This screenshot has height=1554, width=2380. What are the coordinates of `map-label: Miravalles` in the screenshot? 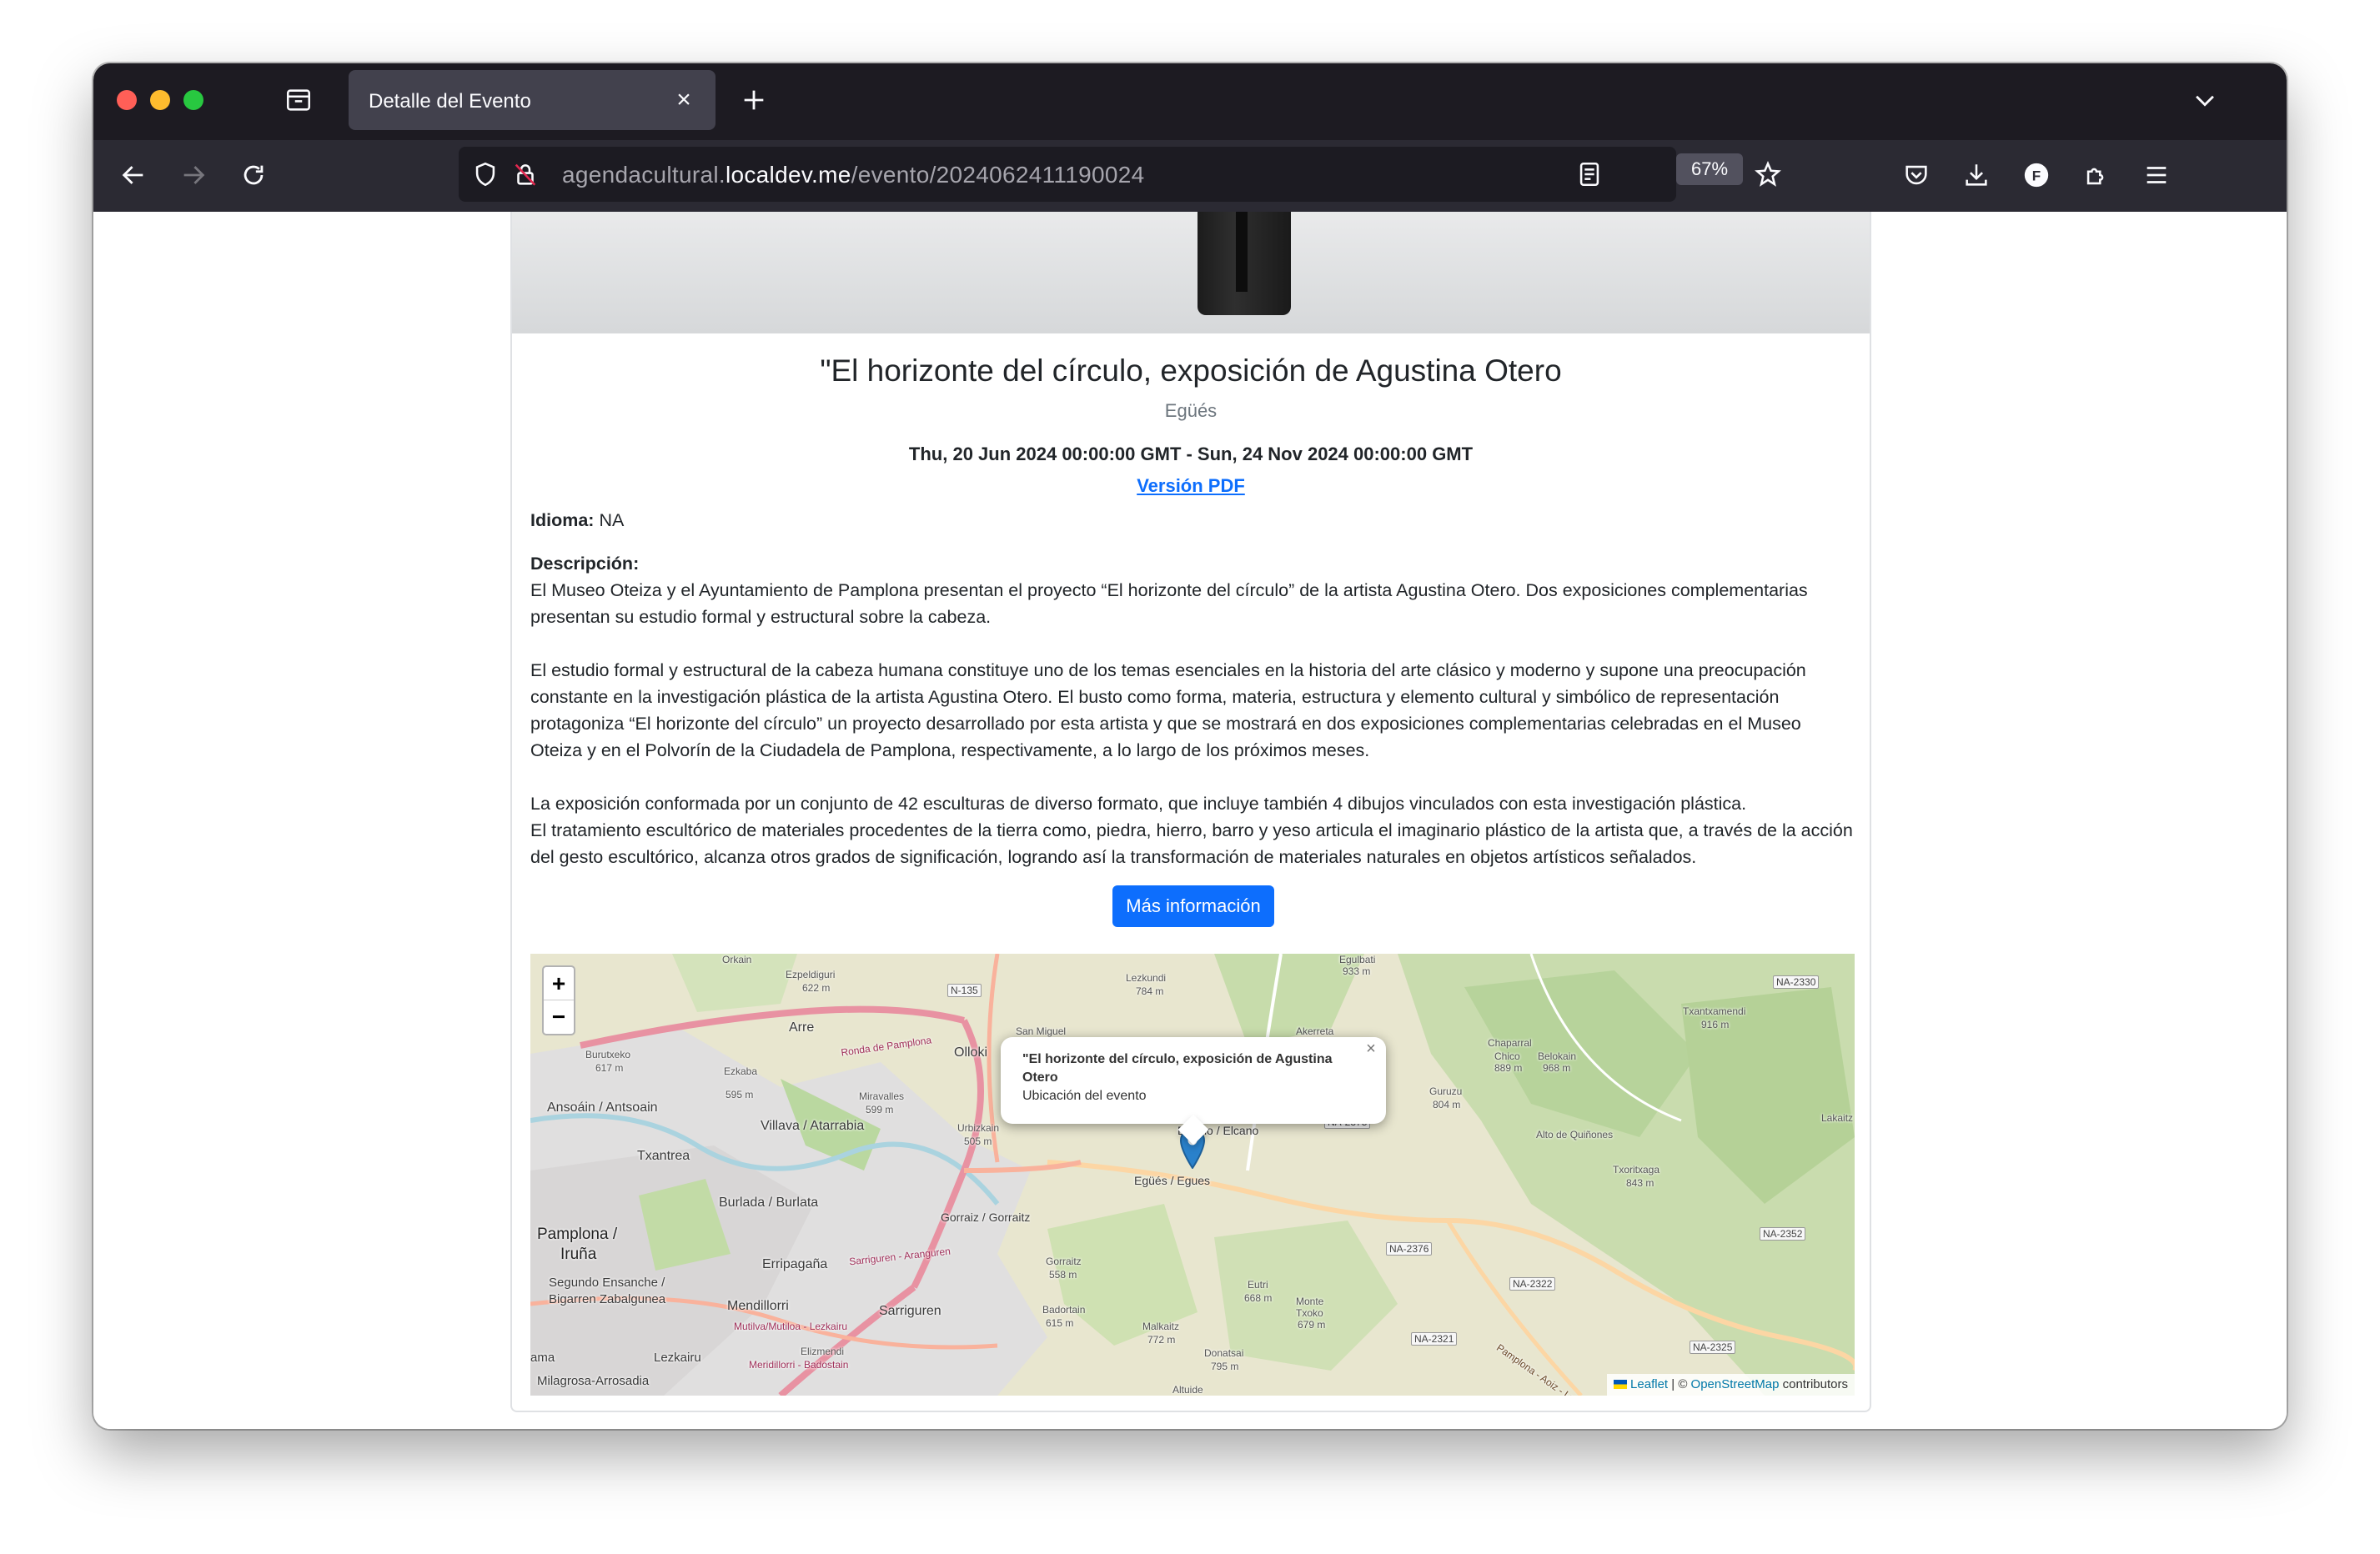 It's located at (882, 1096).